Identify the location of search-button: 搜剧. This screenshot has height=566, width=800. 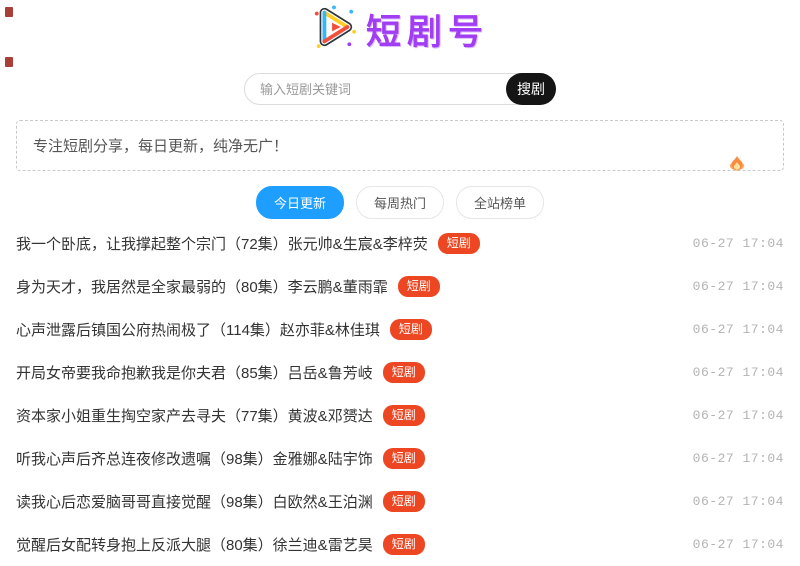
(531, 89).